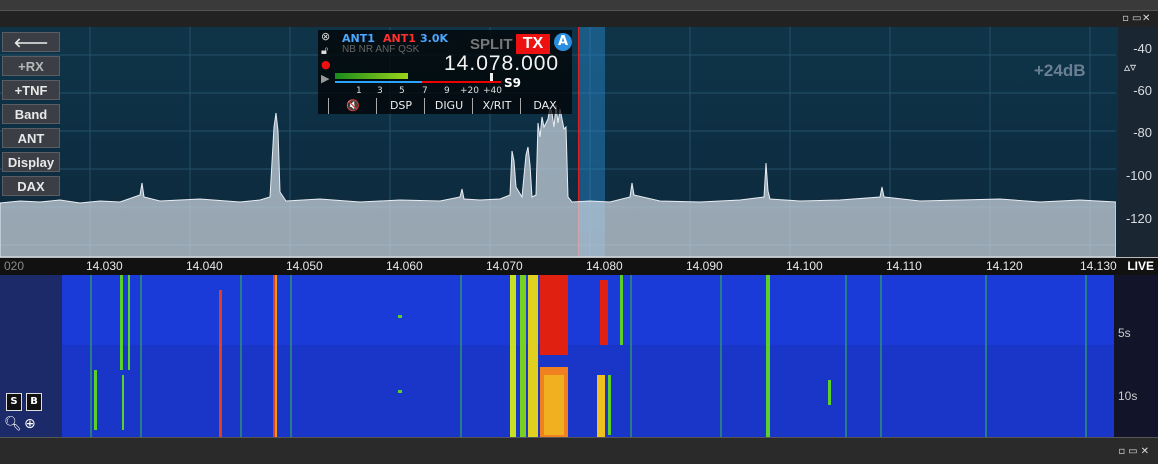 Image resolution: width=1158 pixels, height=464 pixels. Describe the element at coordinates (1142, 132) in the screenshot. I see `db-label: -80` at that location.